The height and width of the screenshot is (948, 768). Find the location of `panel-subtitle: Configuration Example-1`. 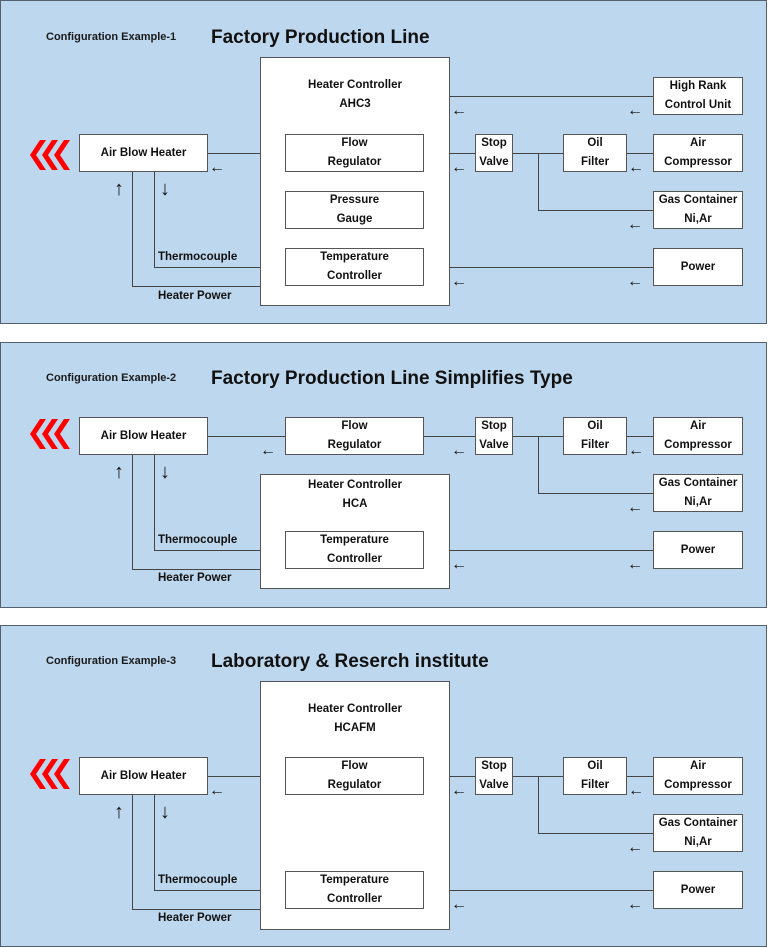

panel-subtitle: Configuration Example-1 is located at coordinates (111, 37).